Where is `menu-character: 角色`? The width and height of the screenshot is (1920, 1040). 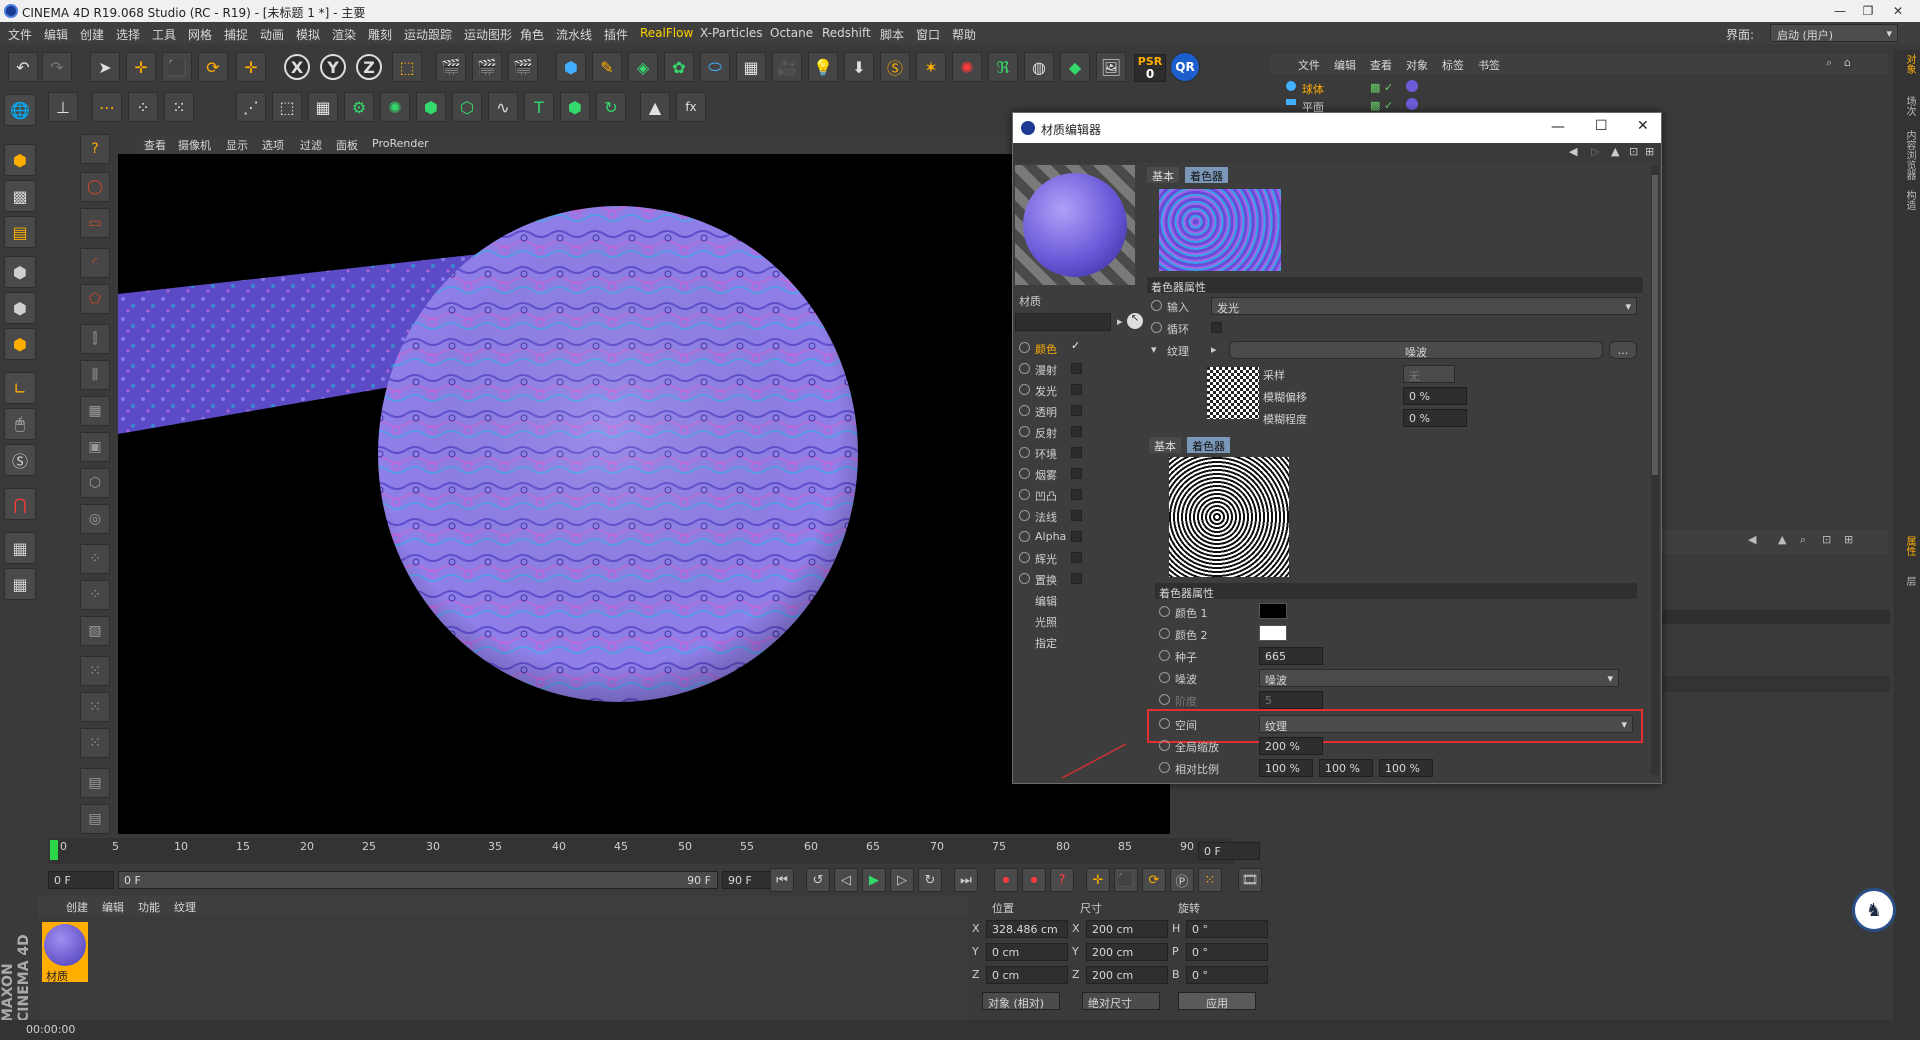 menu-character: 角色 is located at coordinates (532, 34).